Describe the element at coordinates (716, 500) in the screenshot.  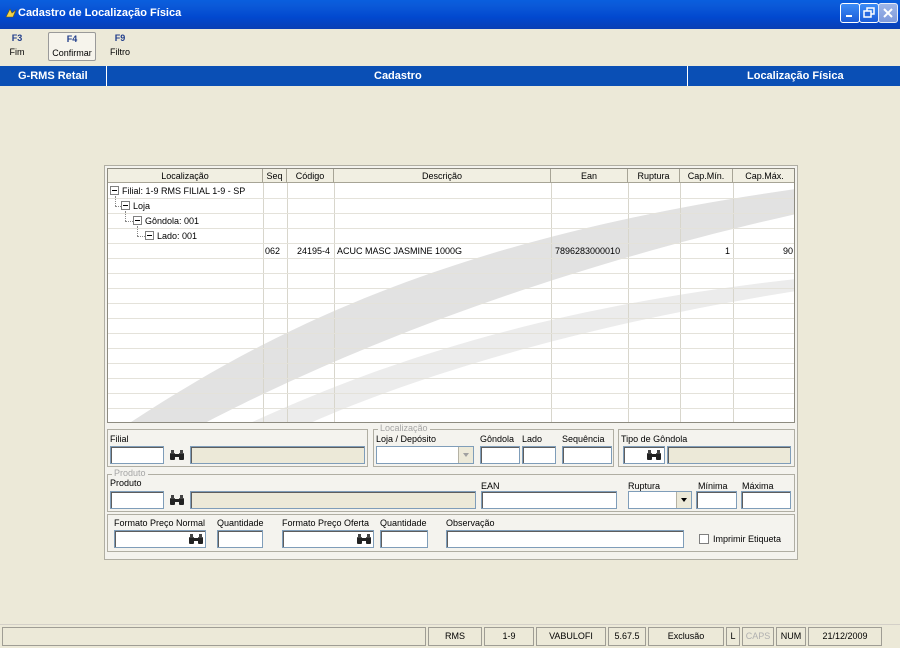
I see `minima-input` at that location.